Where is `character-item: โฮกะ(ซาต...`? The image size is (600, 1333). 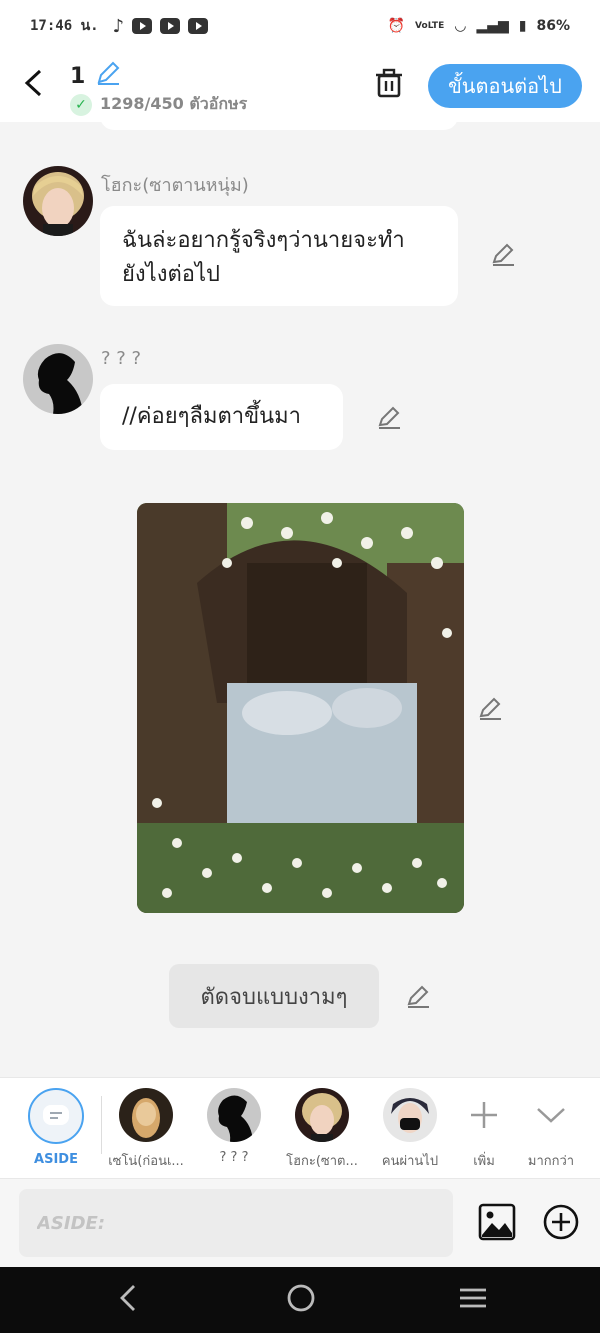 character-item: โฮกะ(ซาต... is located at coordinates (322, 1129).